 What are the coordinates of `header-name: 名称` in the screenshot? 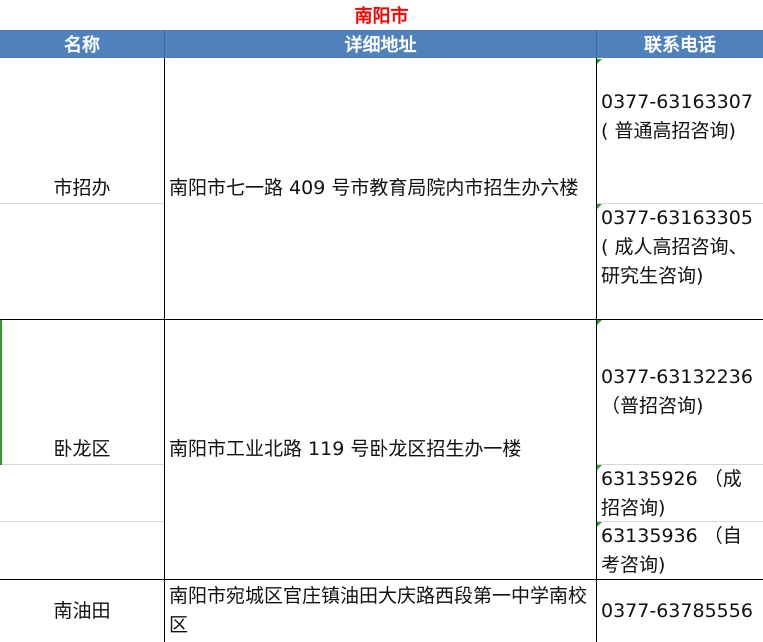 It's located at (82, 44).